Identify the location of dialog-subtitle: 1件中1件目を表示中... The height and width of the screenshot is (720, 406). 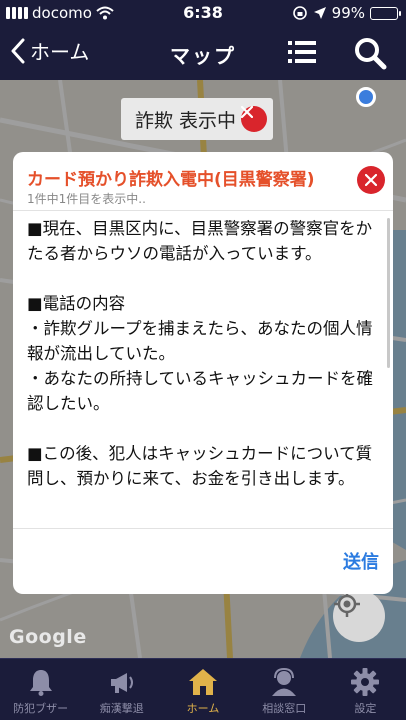
(86, 199).